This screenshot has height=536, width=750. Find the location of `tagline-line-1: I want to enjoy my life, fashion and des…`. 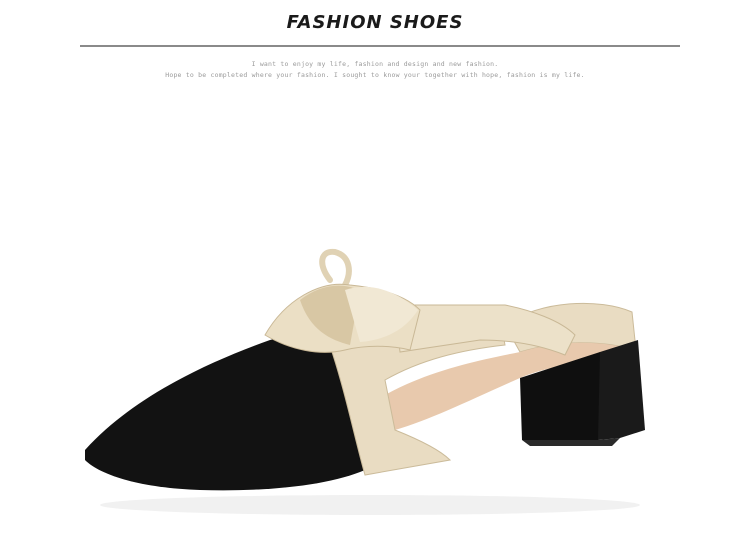

tagline-line-1: I want to enjoy my life, fashion and des… is located at coordinates (375, 64).